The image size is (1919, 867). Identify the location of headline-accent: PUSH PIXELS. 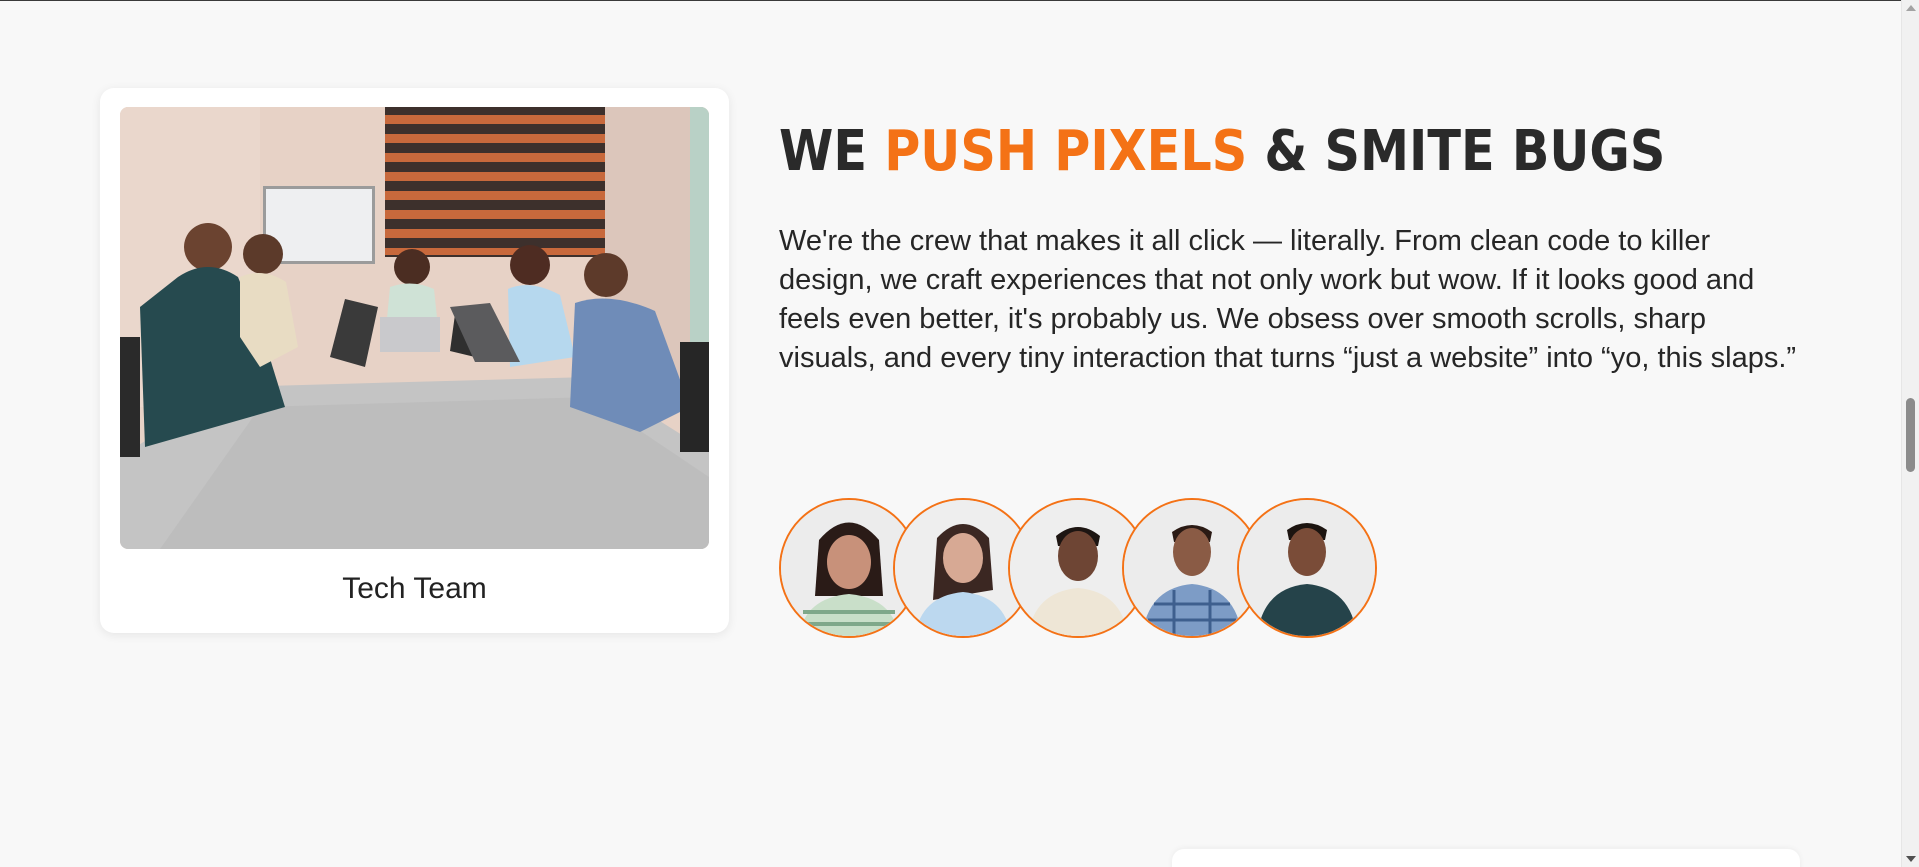
(1066, 151).